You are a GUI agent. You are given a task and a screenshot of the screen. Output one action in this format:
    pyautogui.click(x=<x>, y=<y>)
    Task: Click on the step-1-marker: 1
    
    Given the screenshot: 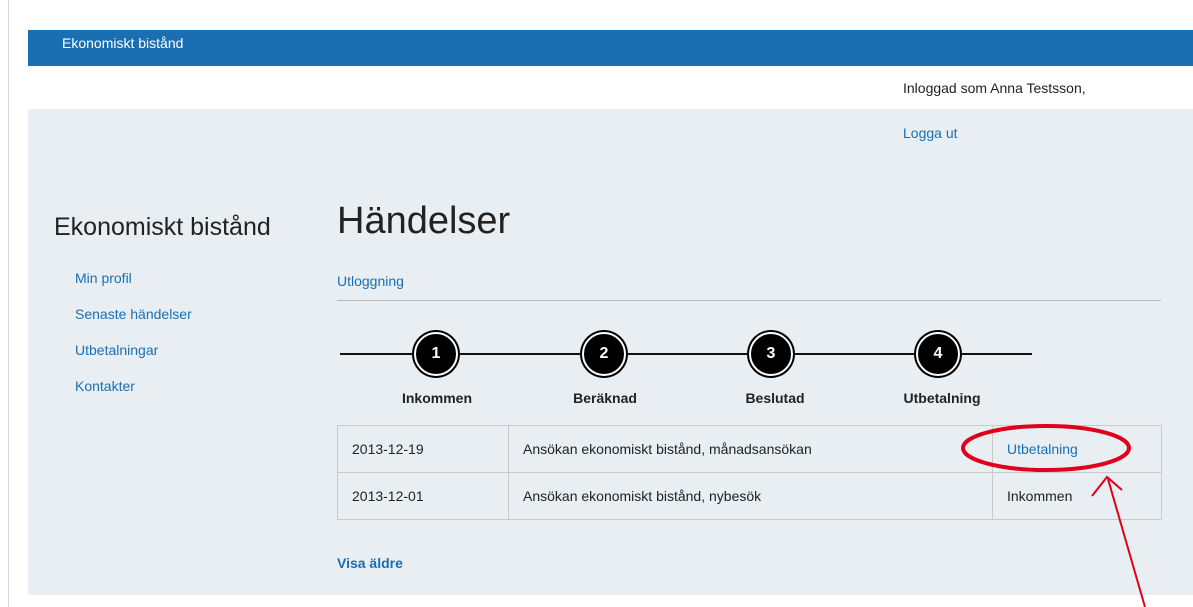 What is the action you would take?
    pyautogui.click(x=436, y=354)
    